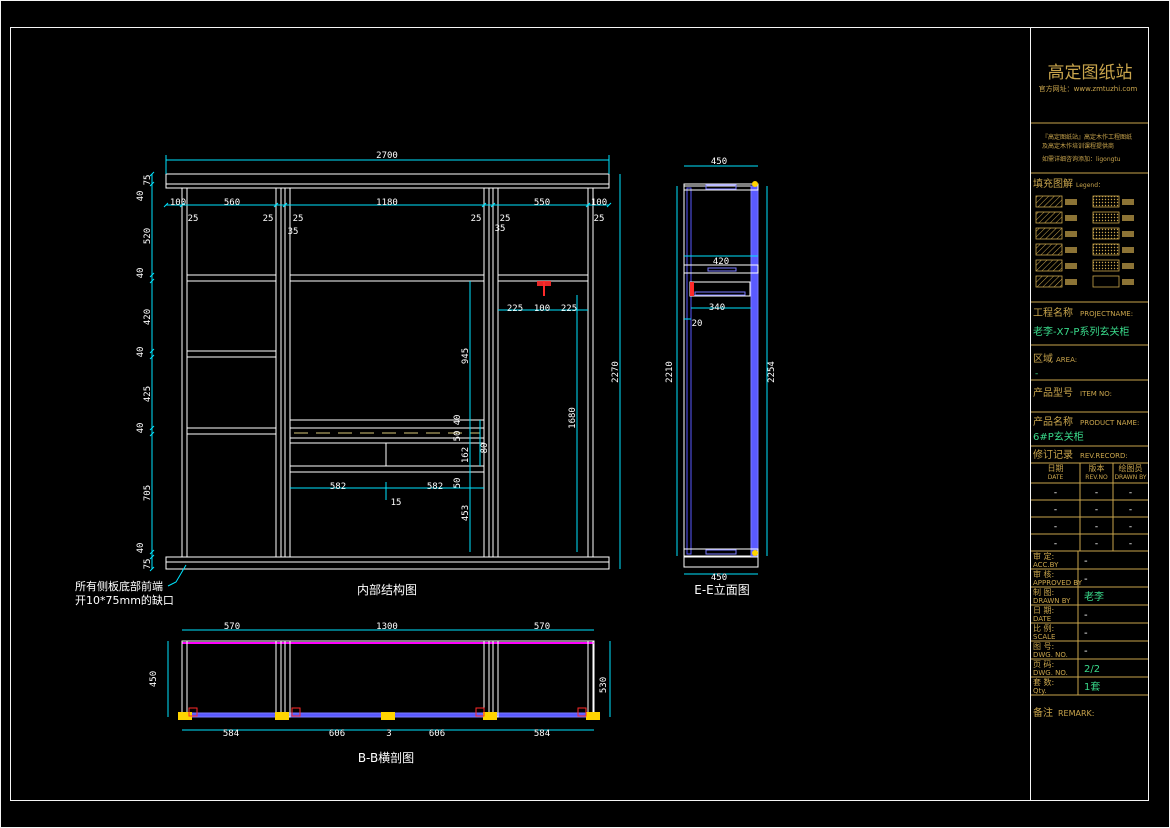 This screenshot has height=828, width=1170. I want to click on dim-vertical: 425, so click(148, 394).